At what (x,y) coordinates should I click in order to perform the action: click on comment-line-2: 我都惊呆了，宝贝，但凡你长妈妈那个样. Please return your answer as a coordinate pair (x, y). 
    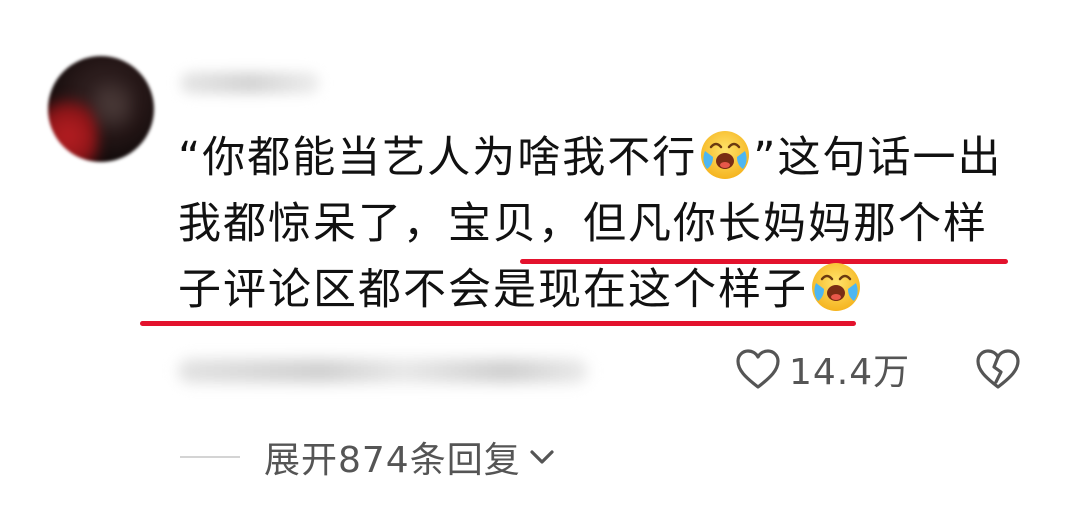
    Looking at the image, I should click on (598, 227).